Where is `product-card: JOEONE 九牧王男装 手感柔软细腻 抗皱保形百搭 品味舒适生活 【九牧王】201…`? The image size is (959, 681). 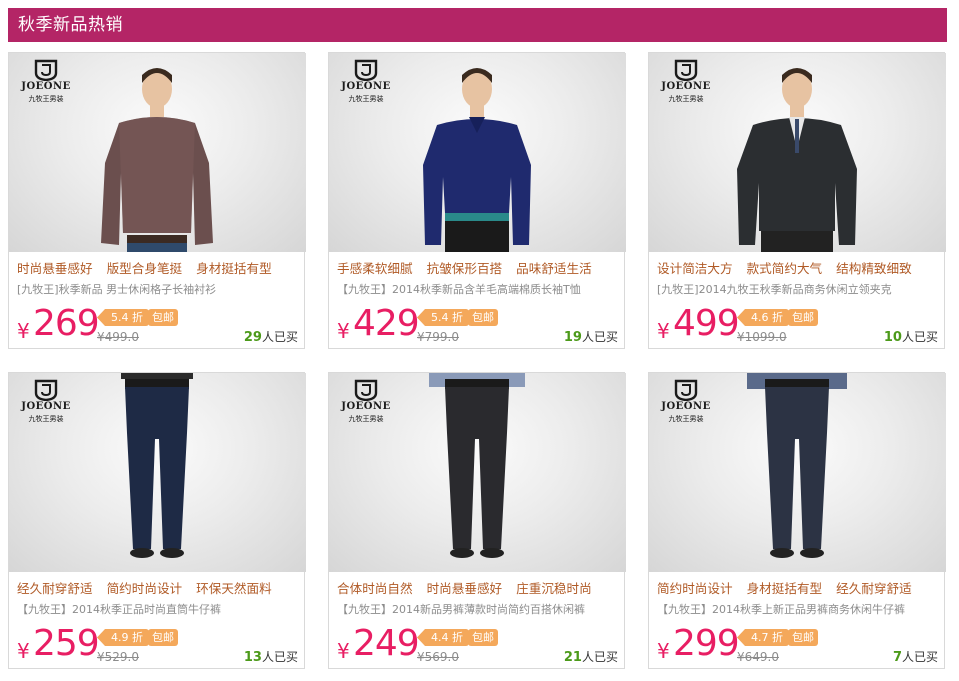 product-card: JOEONE 九牧王男装 手感柔软细腻 抗皱保形百搭 品味舒适生活 【九牧王】201… is located at coordinates (477, 200).